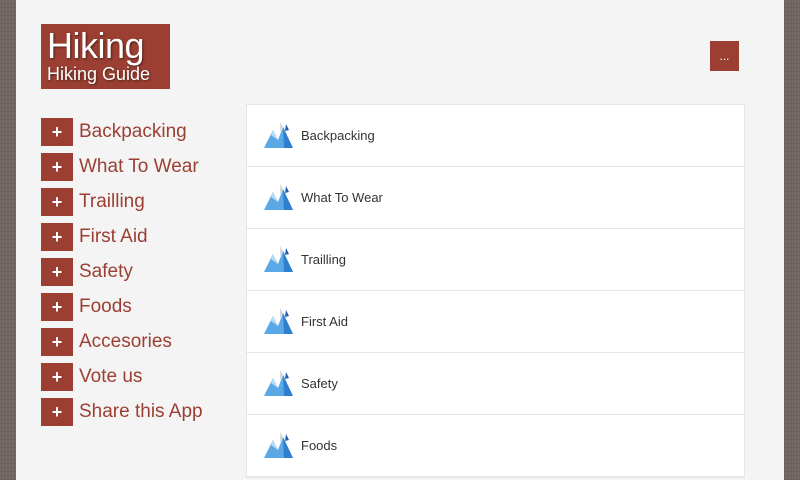  I want to click on sidebar-item-accesories: + Accesories, so click(141, 341).